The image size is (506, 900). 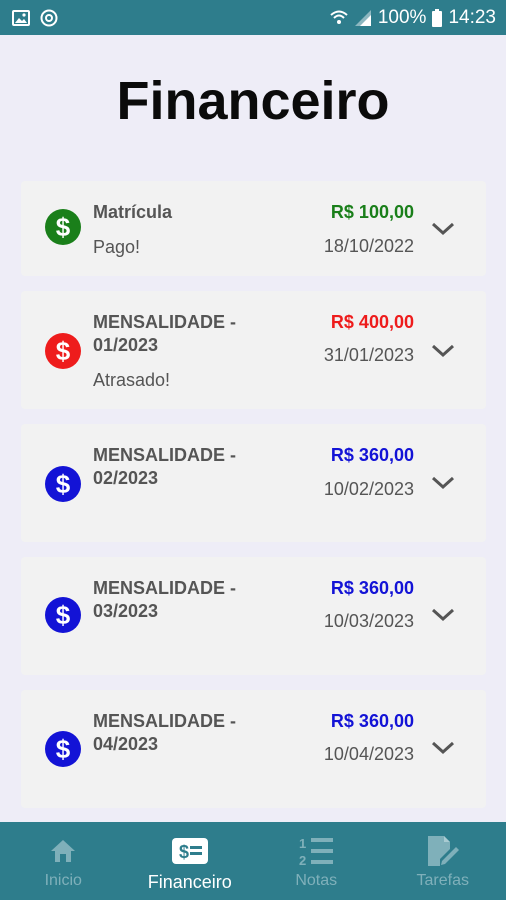 I want to click on image-notification-icon, so click(x=21, y=17).